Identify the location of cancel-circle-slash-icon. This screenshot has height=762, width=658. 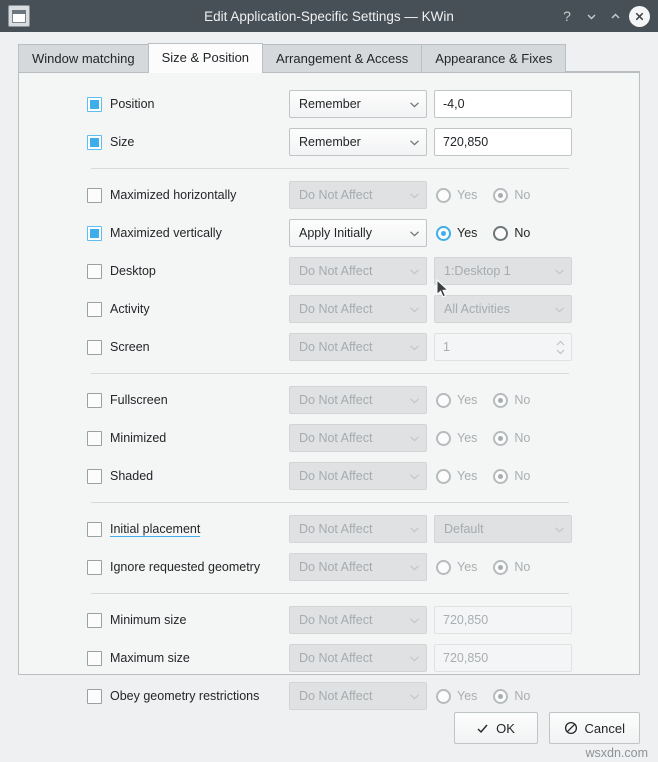
(571, 728).